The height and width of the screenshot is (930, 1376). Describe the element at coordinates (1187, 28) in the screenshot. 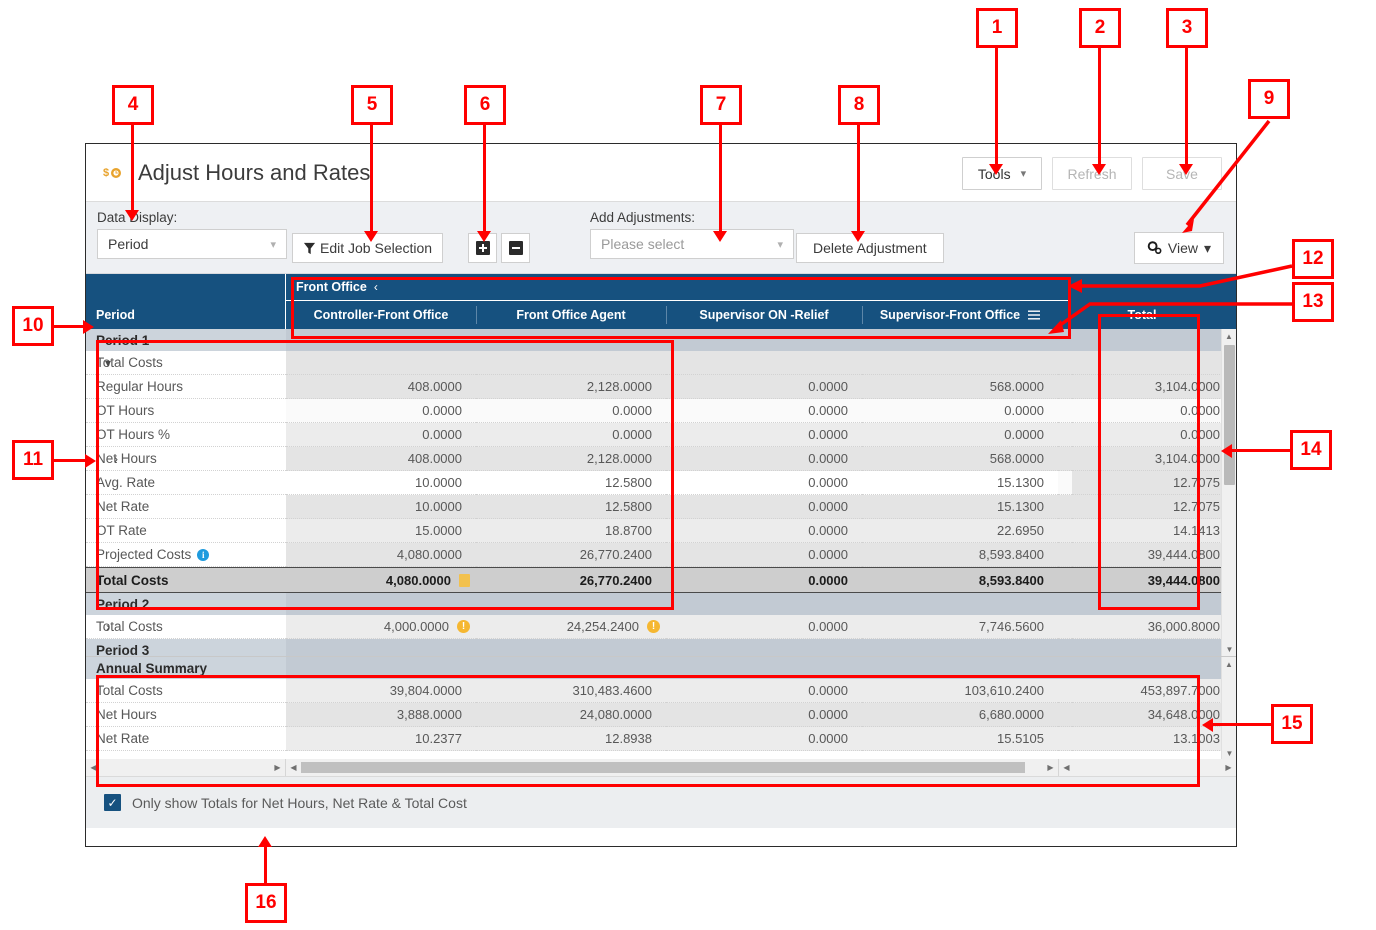

I see `callout-3: 3` at that location.